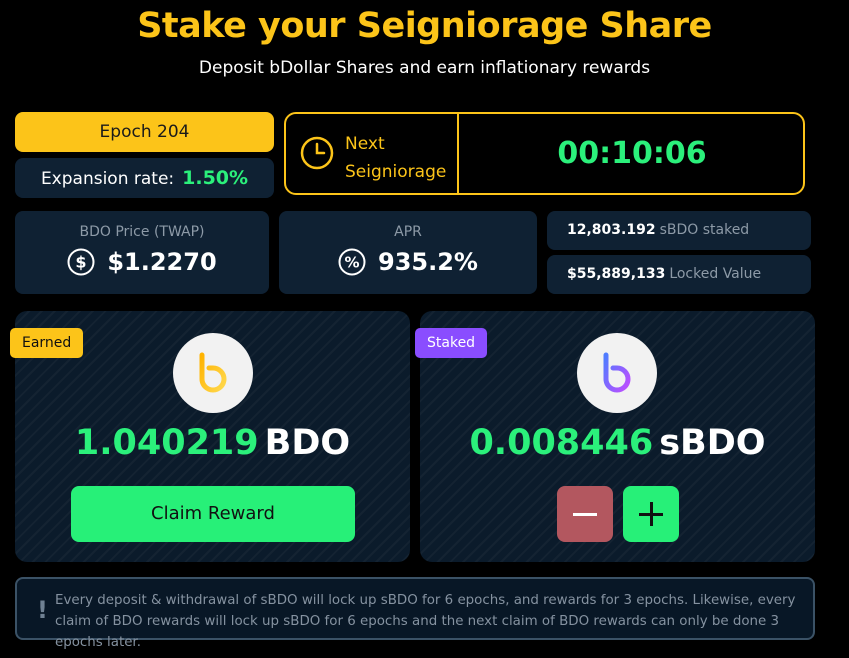 This screenshot has height=658, width=849. I want to click on staked-amount: 0.008446 sBDO, so click(617, 443).